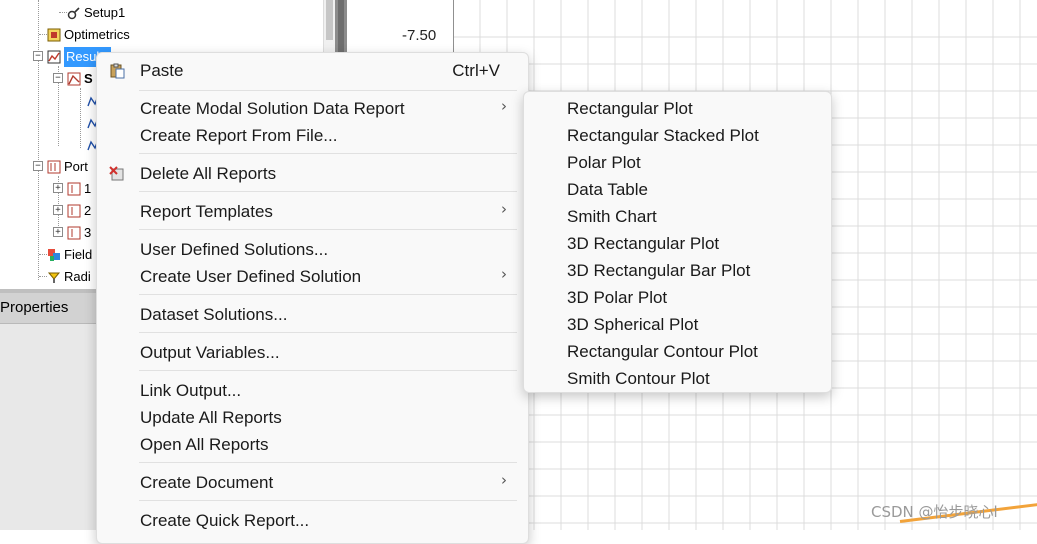  What do you see at coordinates (78, 254) in the screenshot?
I see `tree-item-label: Field` at bounding box center [78, 254].